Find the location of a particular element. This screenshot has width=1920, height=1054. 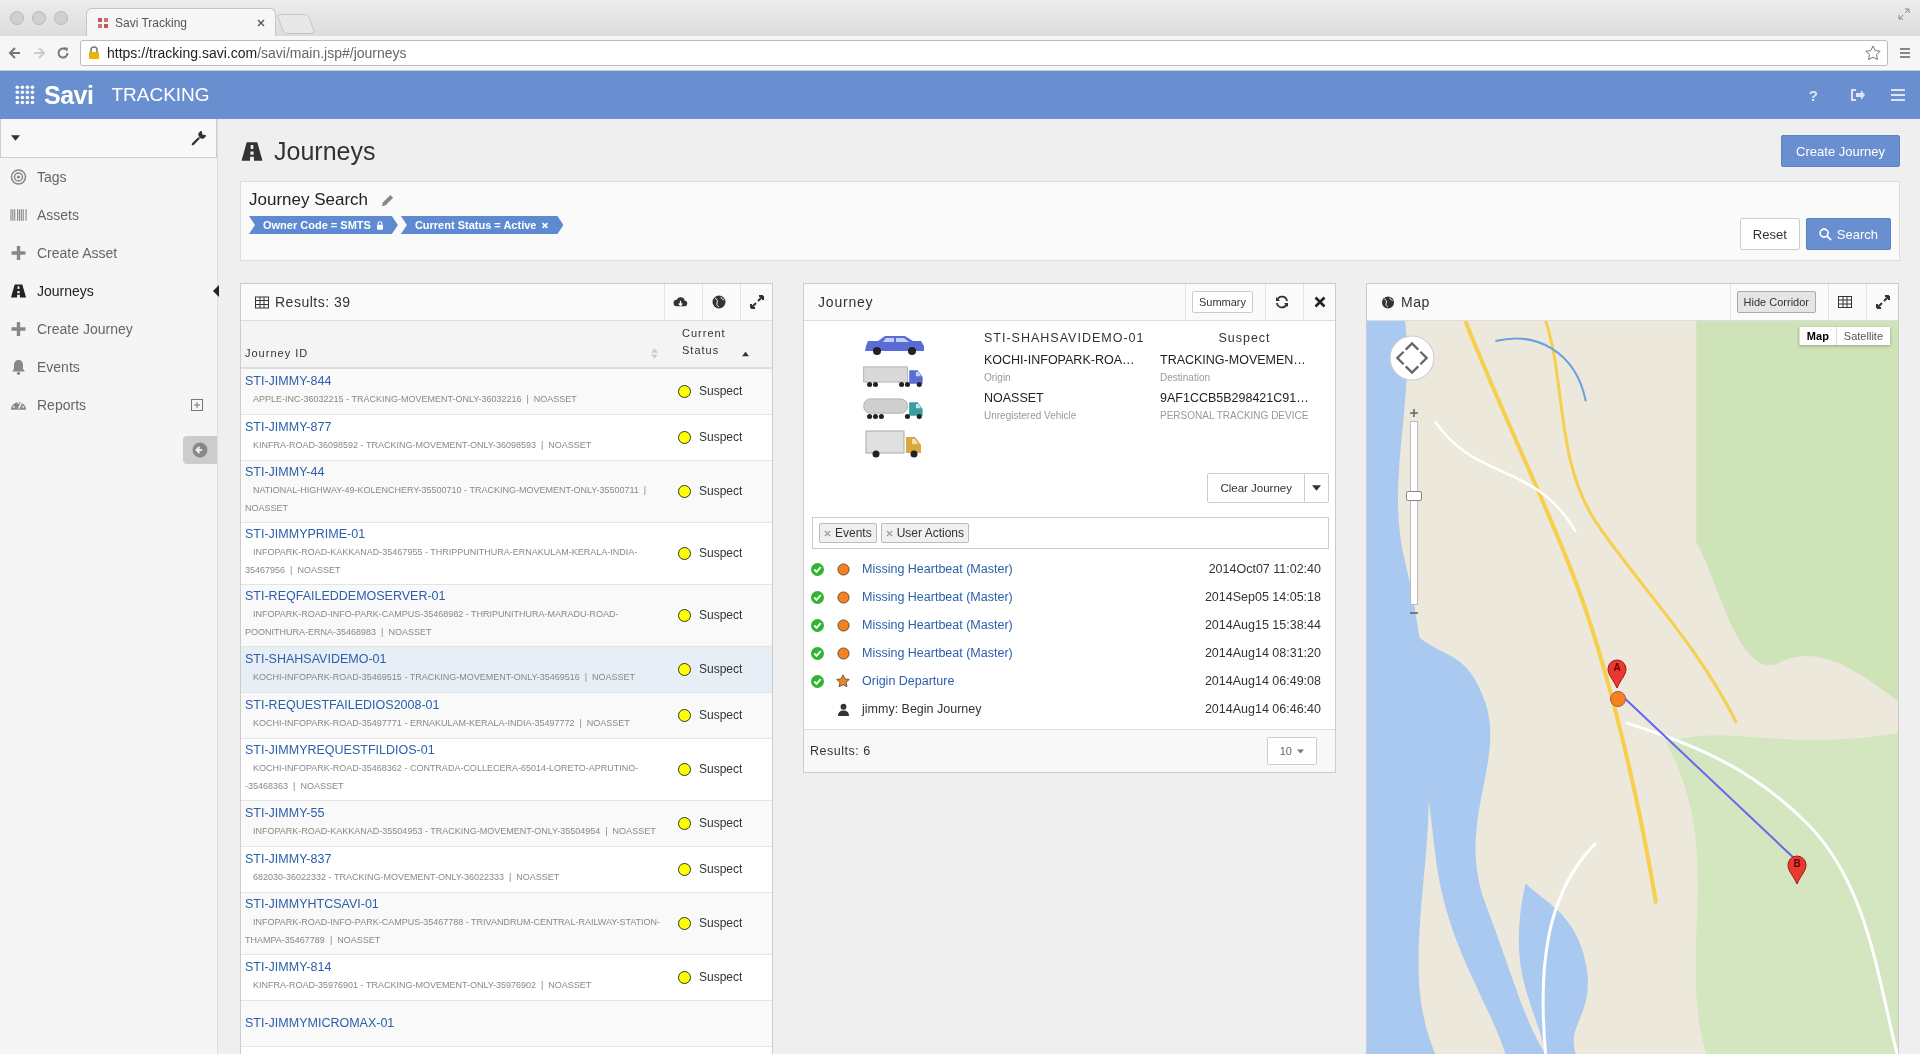

pencil-icon is located at coordinates (388, 200).